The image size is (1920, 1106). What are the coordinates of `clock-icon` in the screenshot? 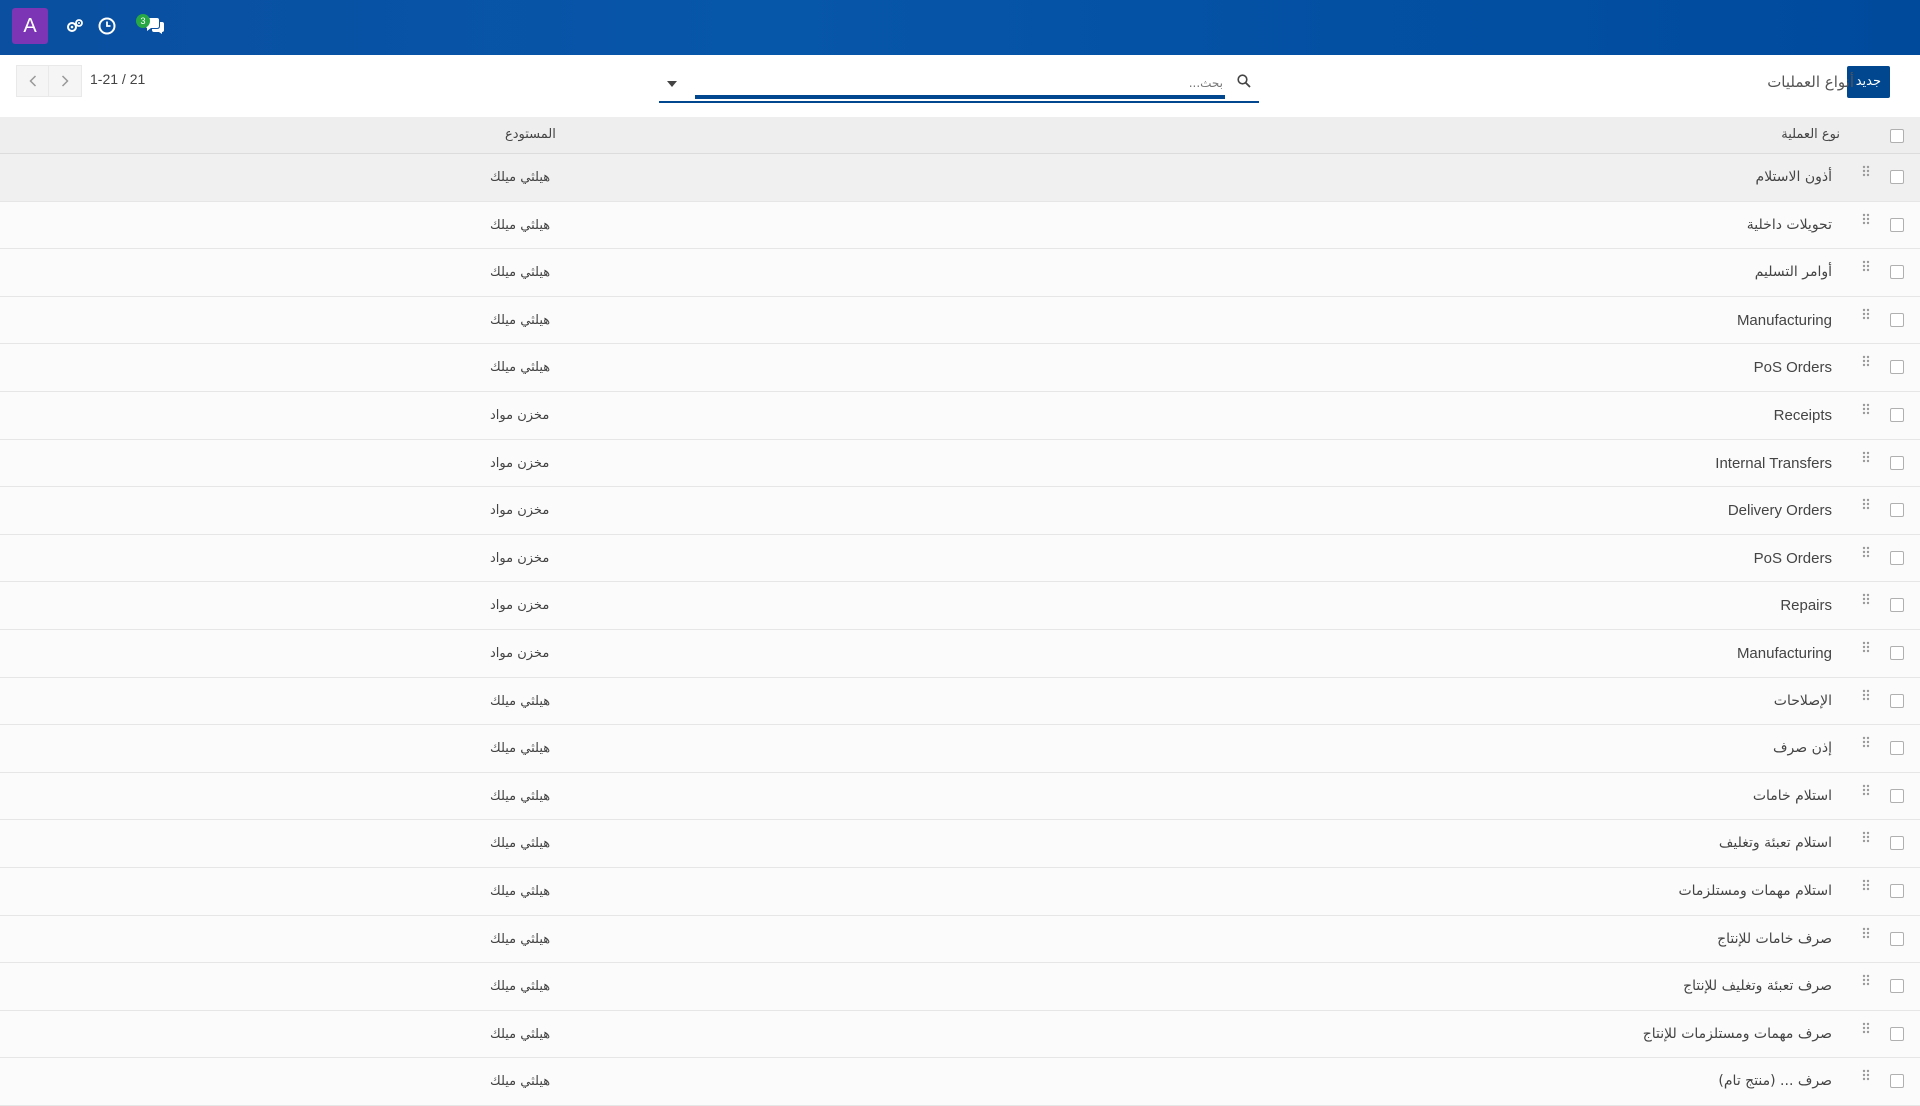 It's located at (107, 26).